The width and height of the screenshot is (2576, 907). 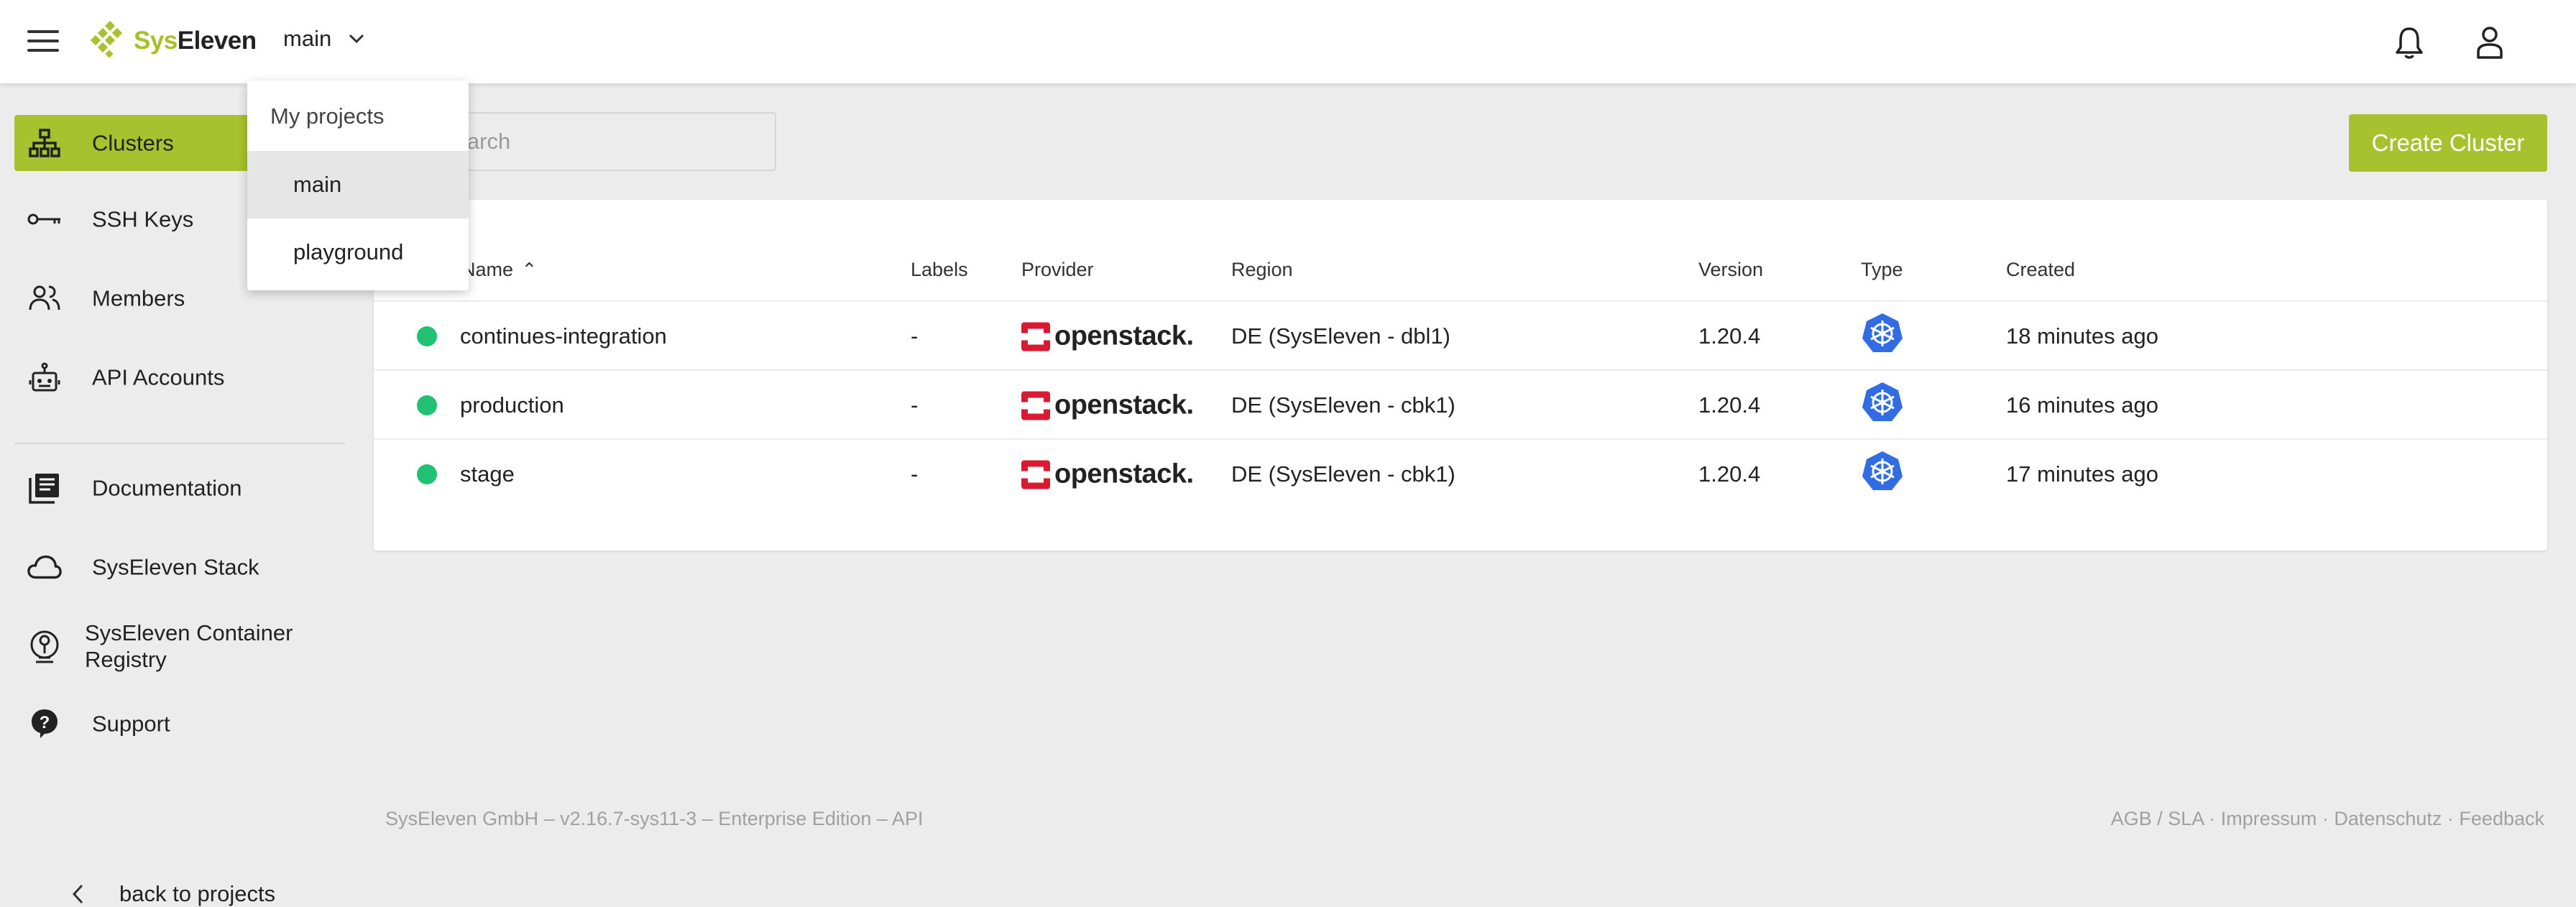 I want to click on menu-icon, so click(x=43, y=42).